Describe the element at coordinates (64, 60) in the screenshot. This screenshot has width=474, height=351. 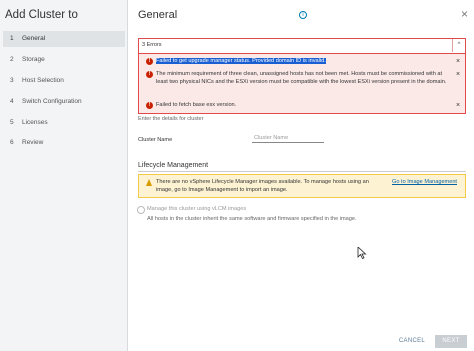
I see `step-storage: 2 Storage` at that location.